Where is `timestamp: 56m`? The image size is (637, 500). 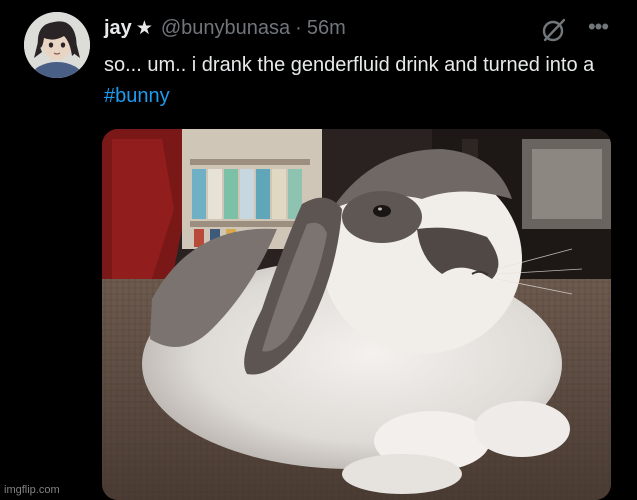
timestamp: 56m is located at coordinates (326, 28).